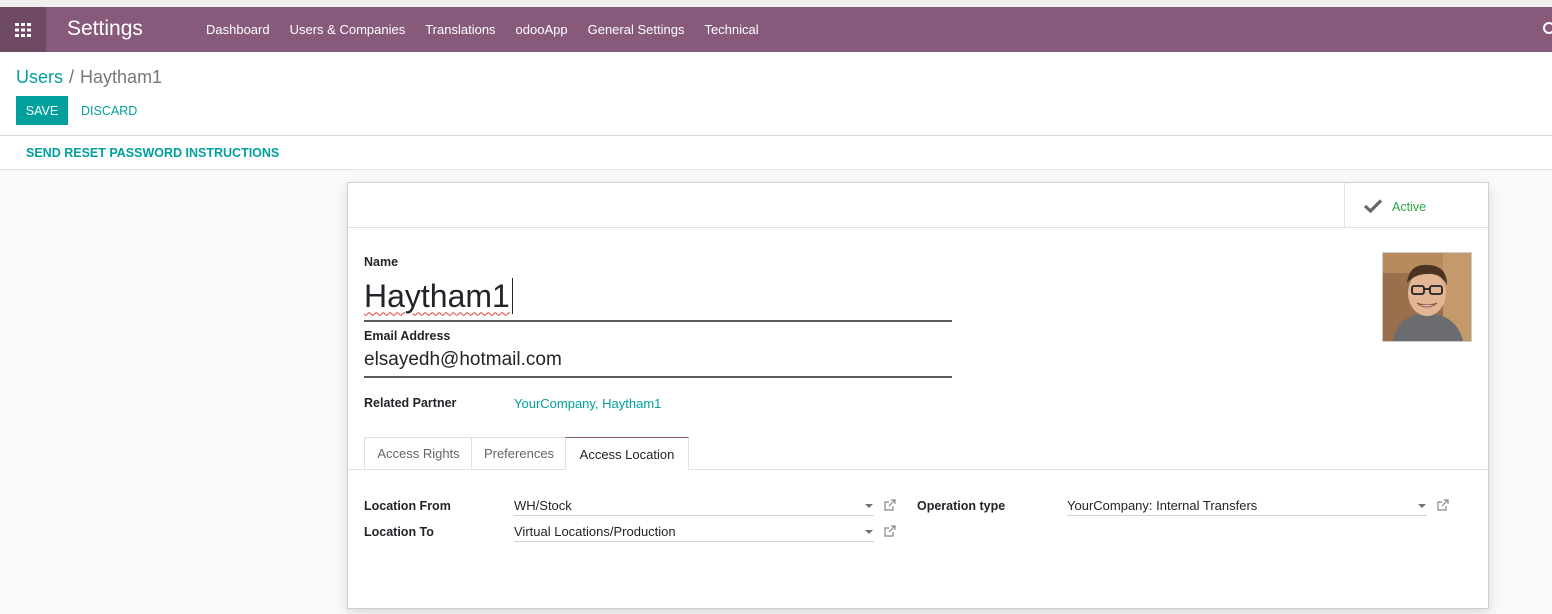 The height and width of the screenshot is (614, 1552). What do you see at coordinates (399, 532) in the screenshot?
I see `location-to-label: Location To` at bounding box center [399, 532].